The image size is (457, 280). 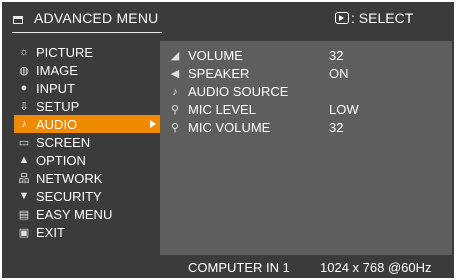 I want to click on volume-icon: ◢, so click(x=175, y=56).